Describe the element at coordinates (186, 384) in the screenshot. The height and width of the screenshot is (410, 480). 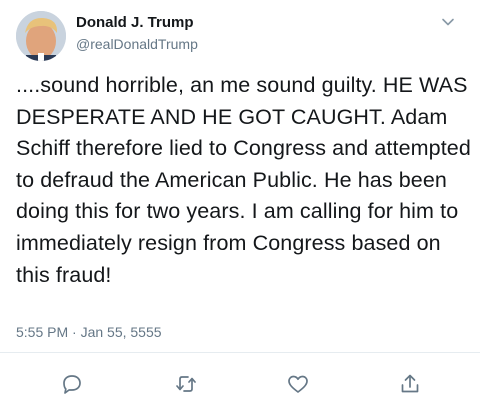
I see `retweet-icon` at that location.